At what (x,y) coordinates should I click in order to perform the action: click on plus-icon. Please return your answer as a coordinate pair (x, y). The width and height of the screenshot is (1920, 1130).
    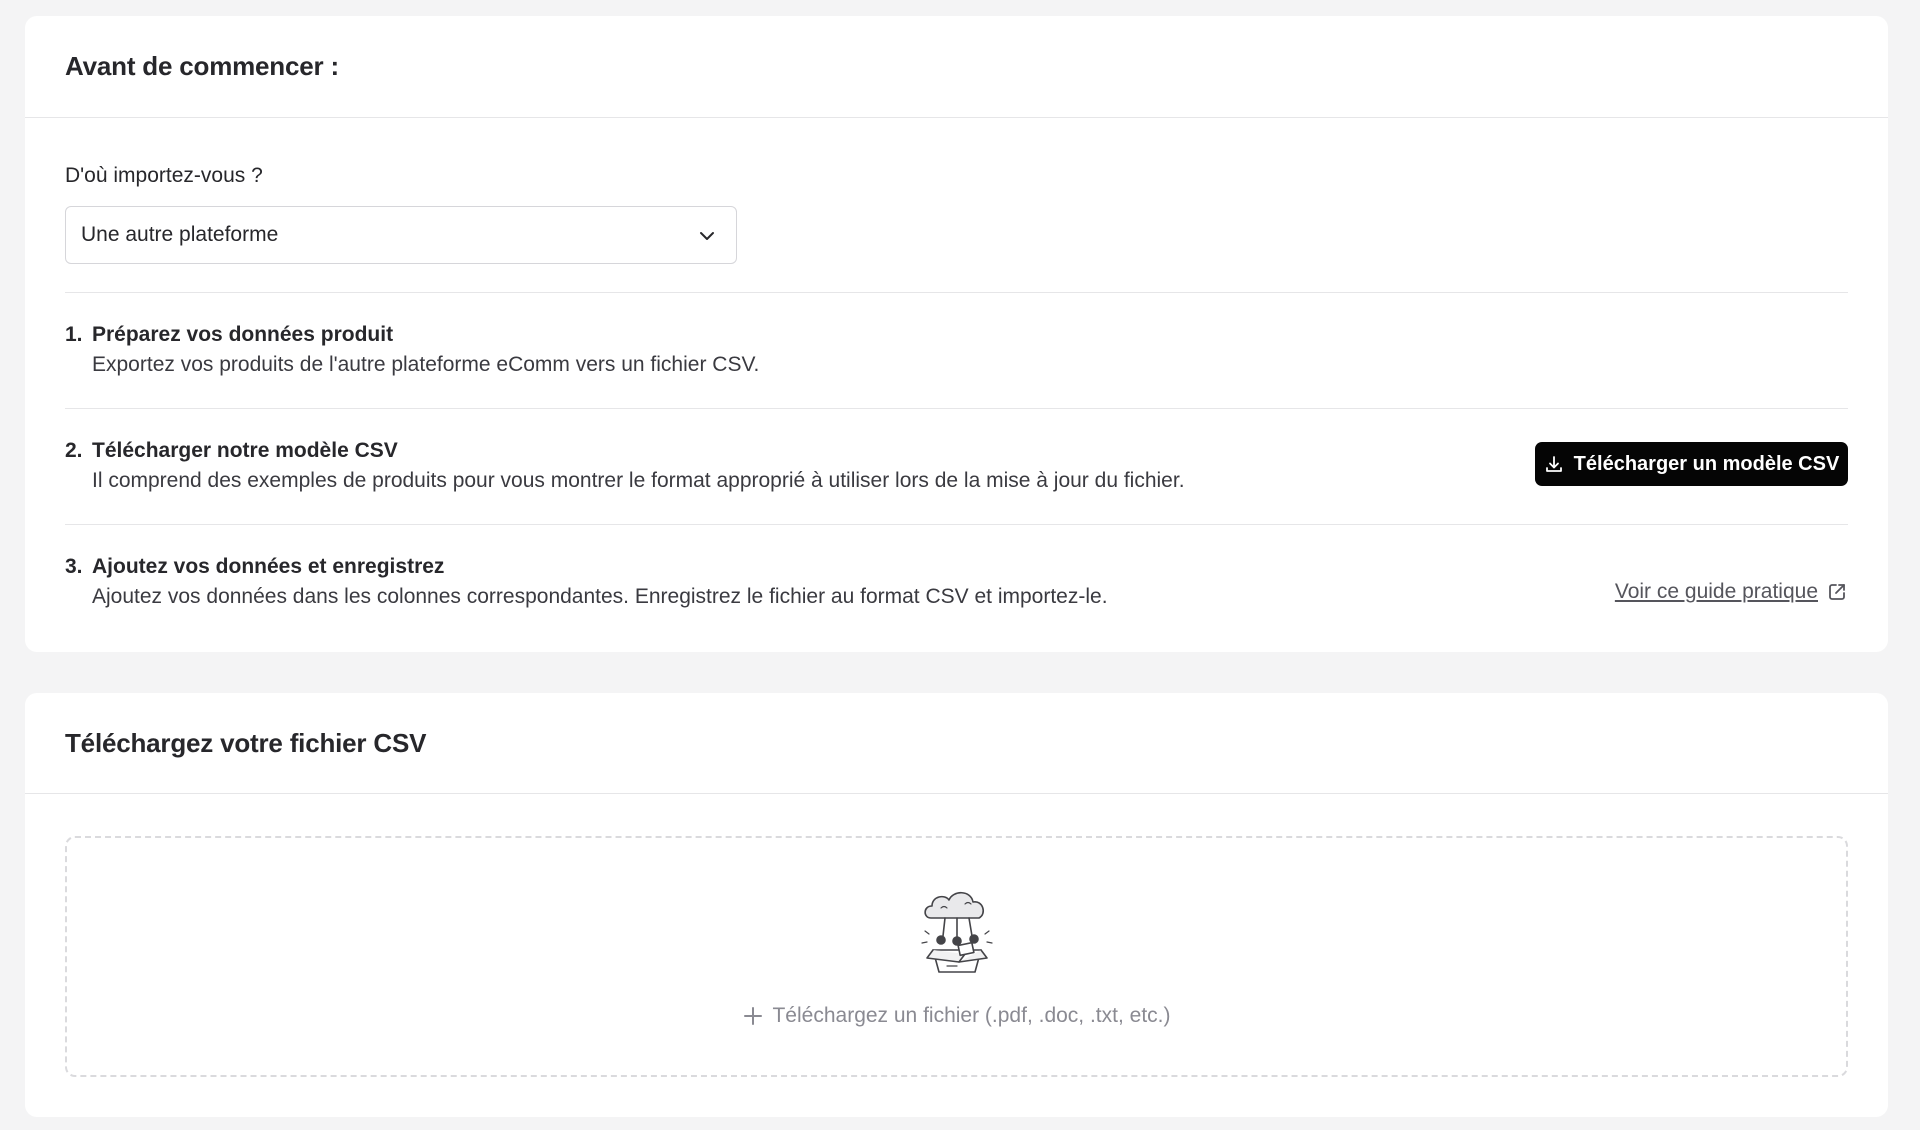
    Looking at the image, I should click on (753, 1016).